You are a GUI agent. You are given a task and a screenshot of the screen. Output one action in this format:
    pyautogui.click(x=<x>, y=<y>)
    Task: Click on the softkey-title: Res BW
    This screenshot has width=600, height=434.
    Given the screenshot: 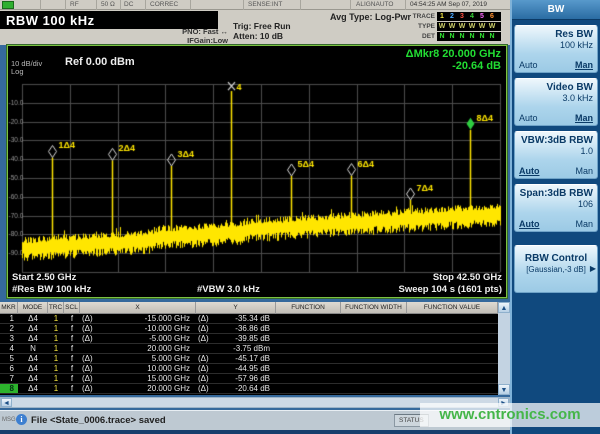 What is the action you would take?
    pyautogui.click(x=574, y=34)
    